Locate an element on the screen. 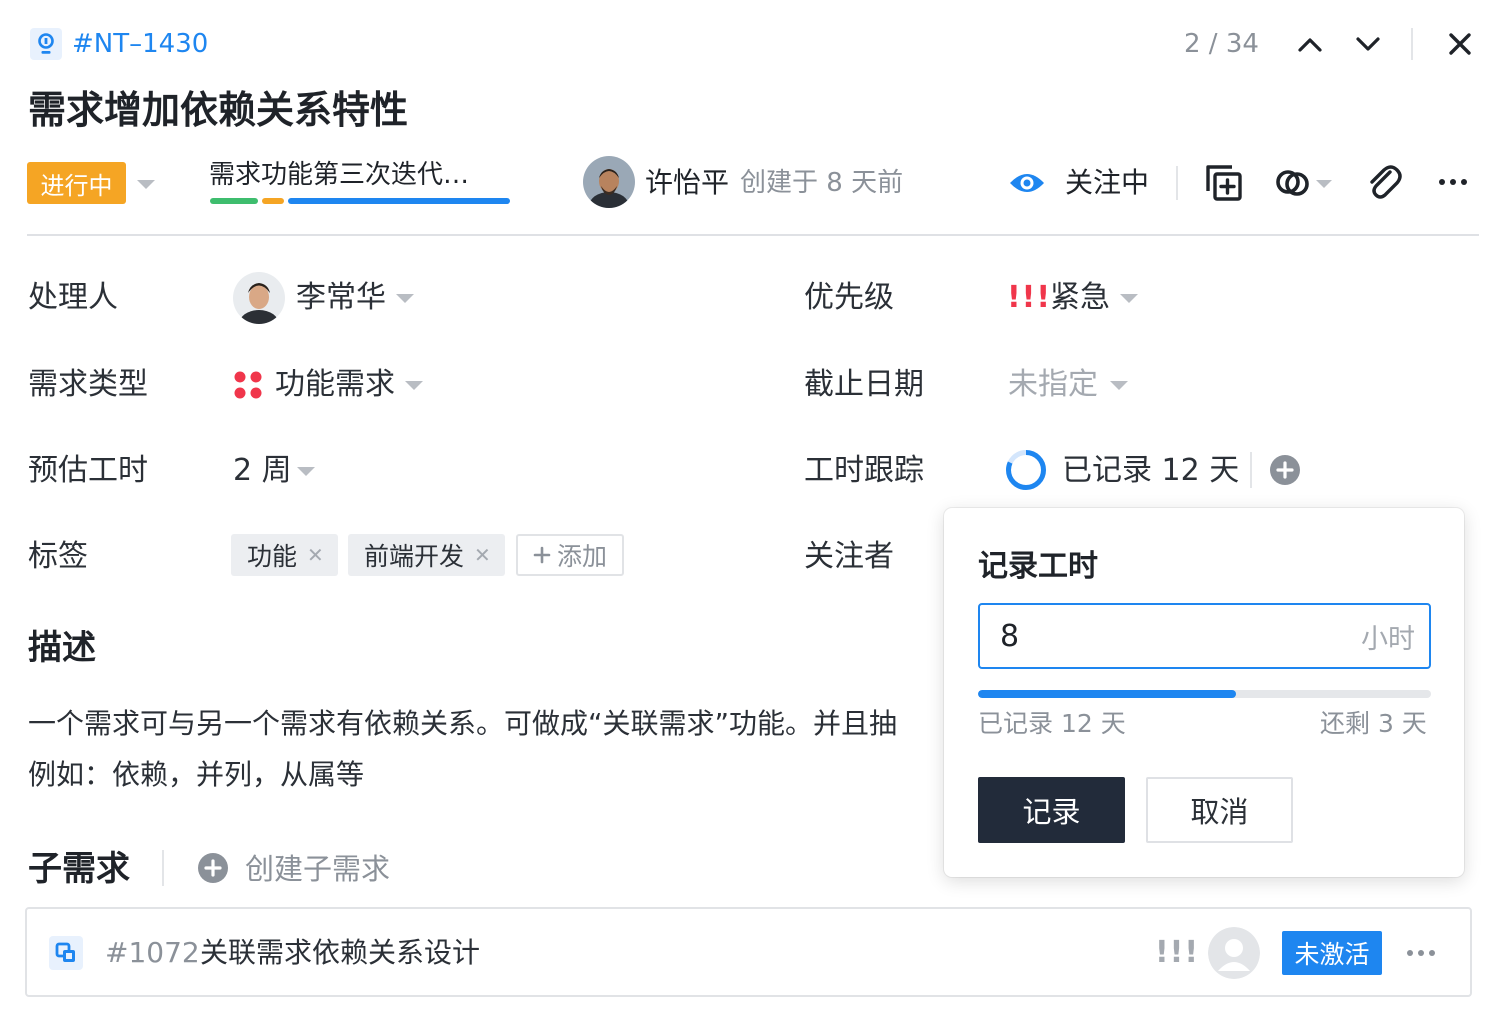 The image size is (1500, 1020). estimate-value: 2 周 is located at coordinates (262, 471).